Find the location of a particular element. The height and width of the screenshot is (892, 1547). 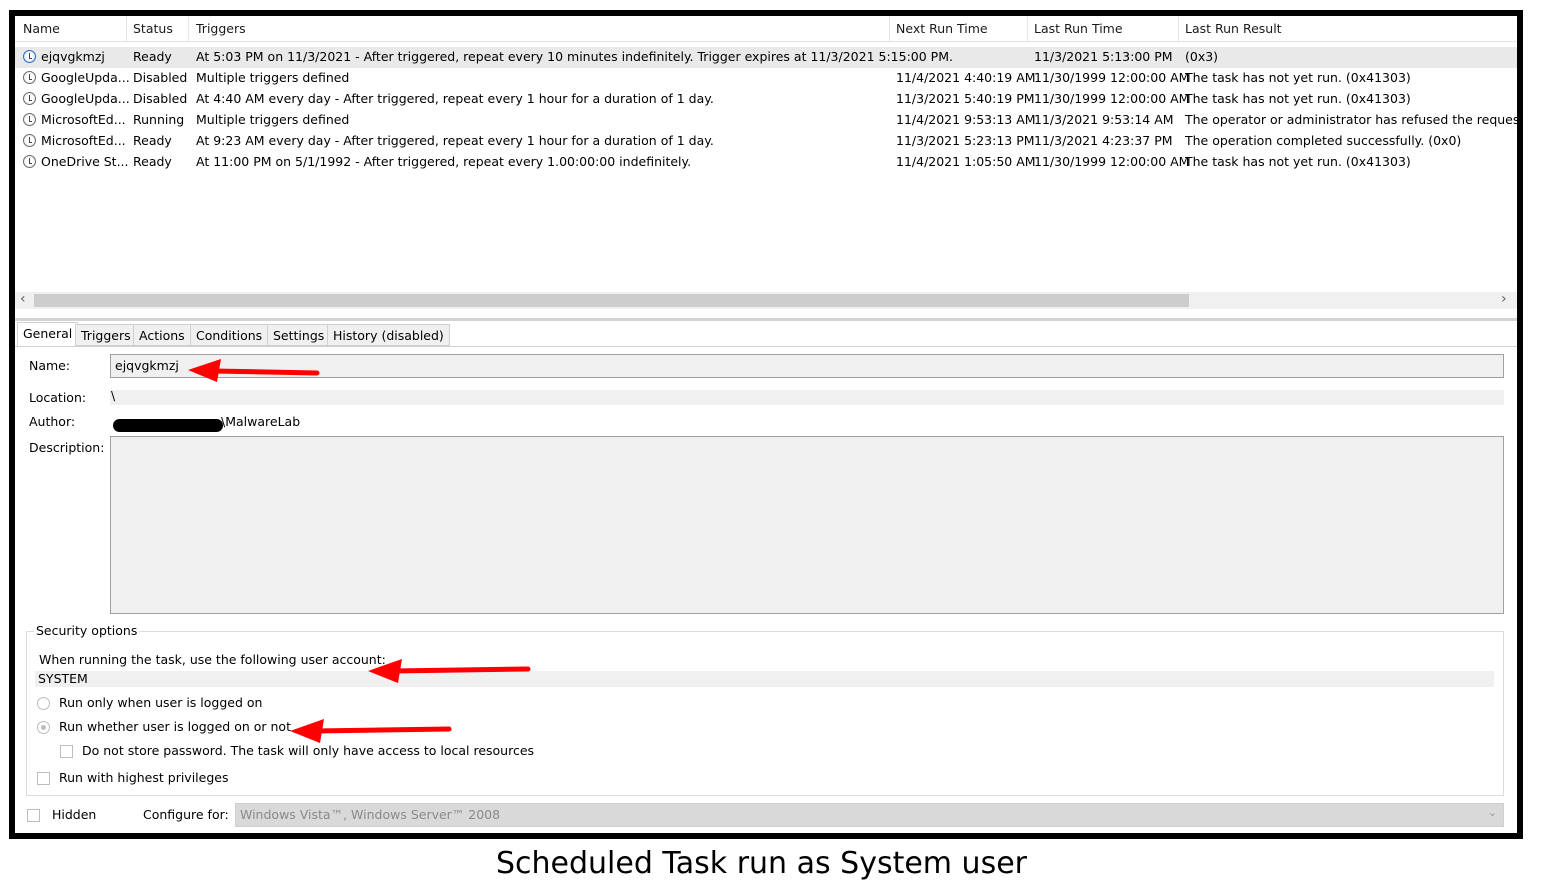

radio-run-whether-logged-on-label: Run whether user is logged on or not is located at coordinates (175, 726).